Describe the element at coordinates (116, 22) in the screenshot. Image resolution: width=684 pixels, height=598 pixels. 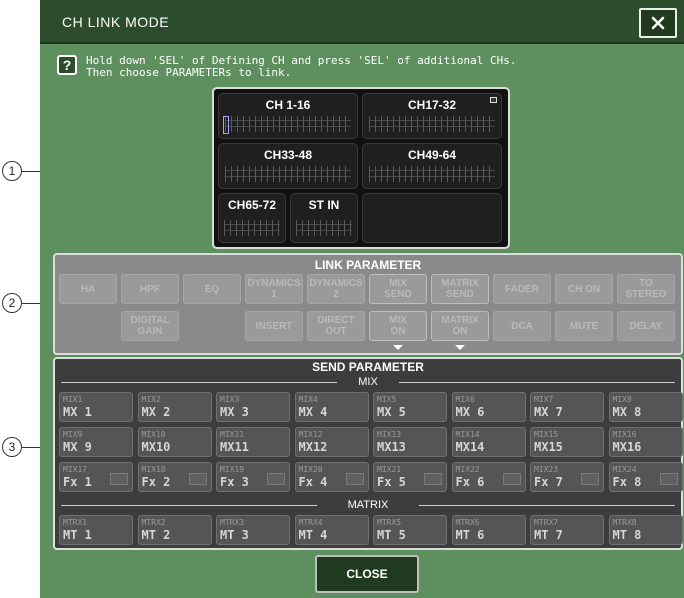
I see `dialog-title: CH LINK MODE` at that location.